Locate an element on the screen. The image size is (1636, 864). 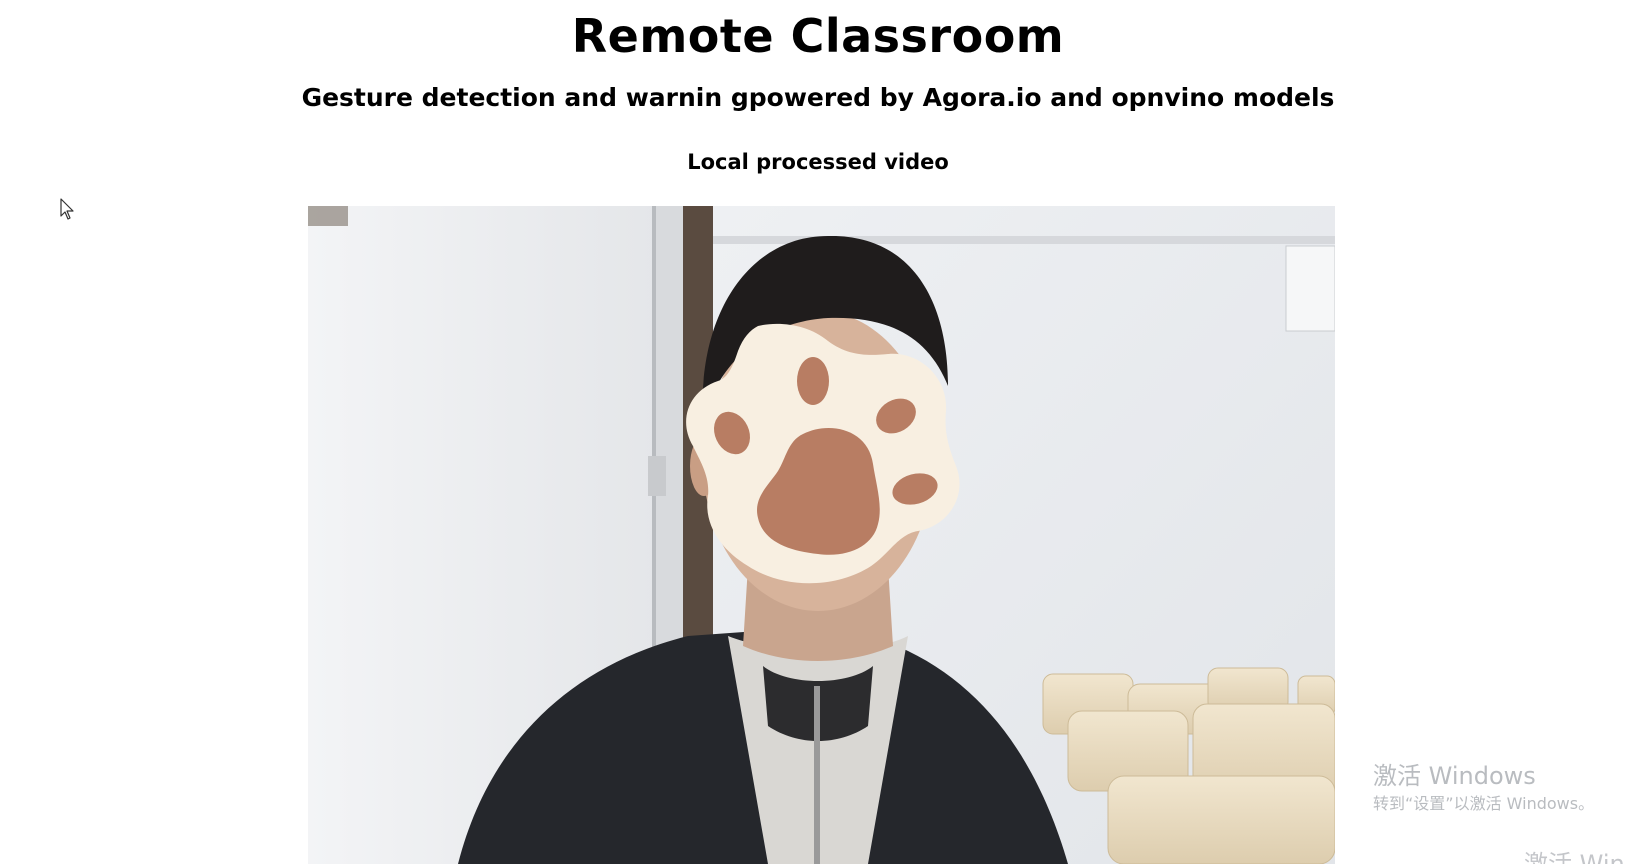
mouse-pointer-icon is located at coordinates (67, 209).